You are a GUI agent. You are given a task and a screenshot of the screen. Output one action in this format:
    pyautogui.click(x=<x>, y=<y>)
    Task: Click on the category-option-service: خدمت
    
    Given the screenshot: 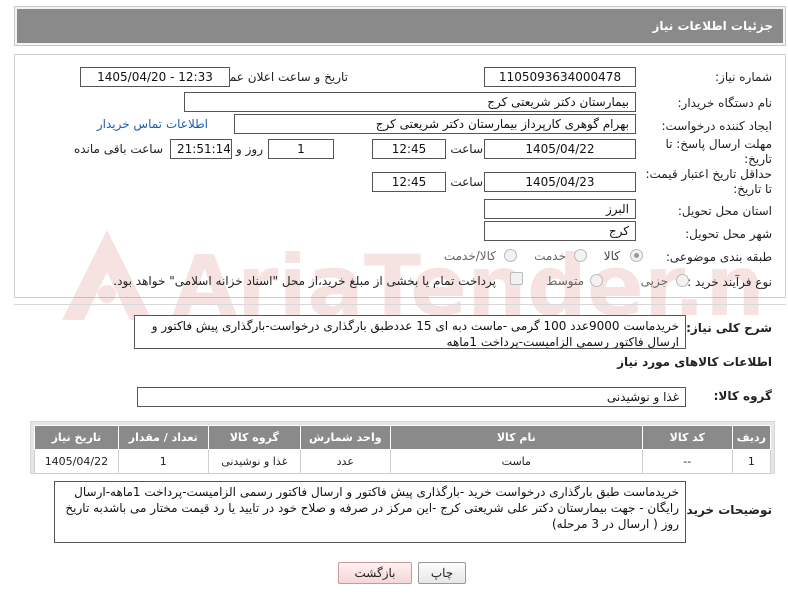 What is the action you would take?
    pyautogui.click(x=550, y=256)
    